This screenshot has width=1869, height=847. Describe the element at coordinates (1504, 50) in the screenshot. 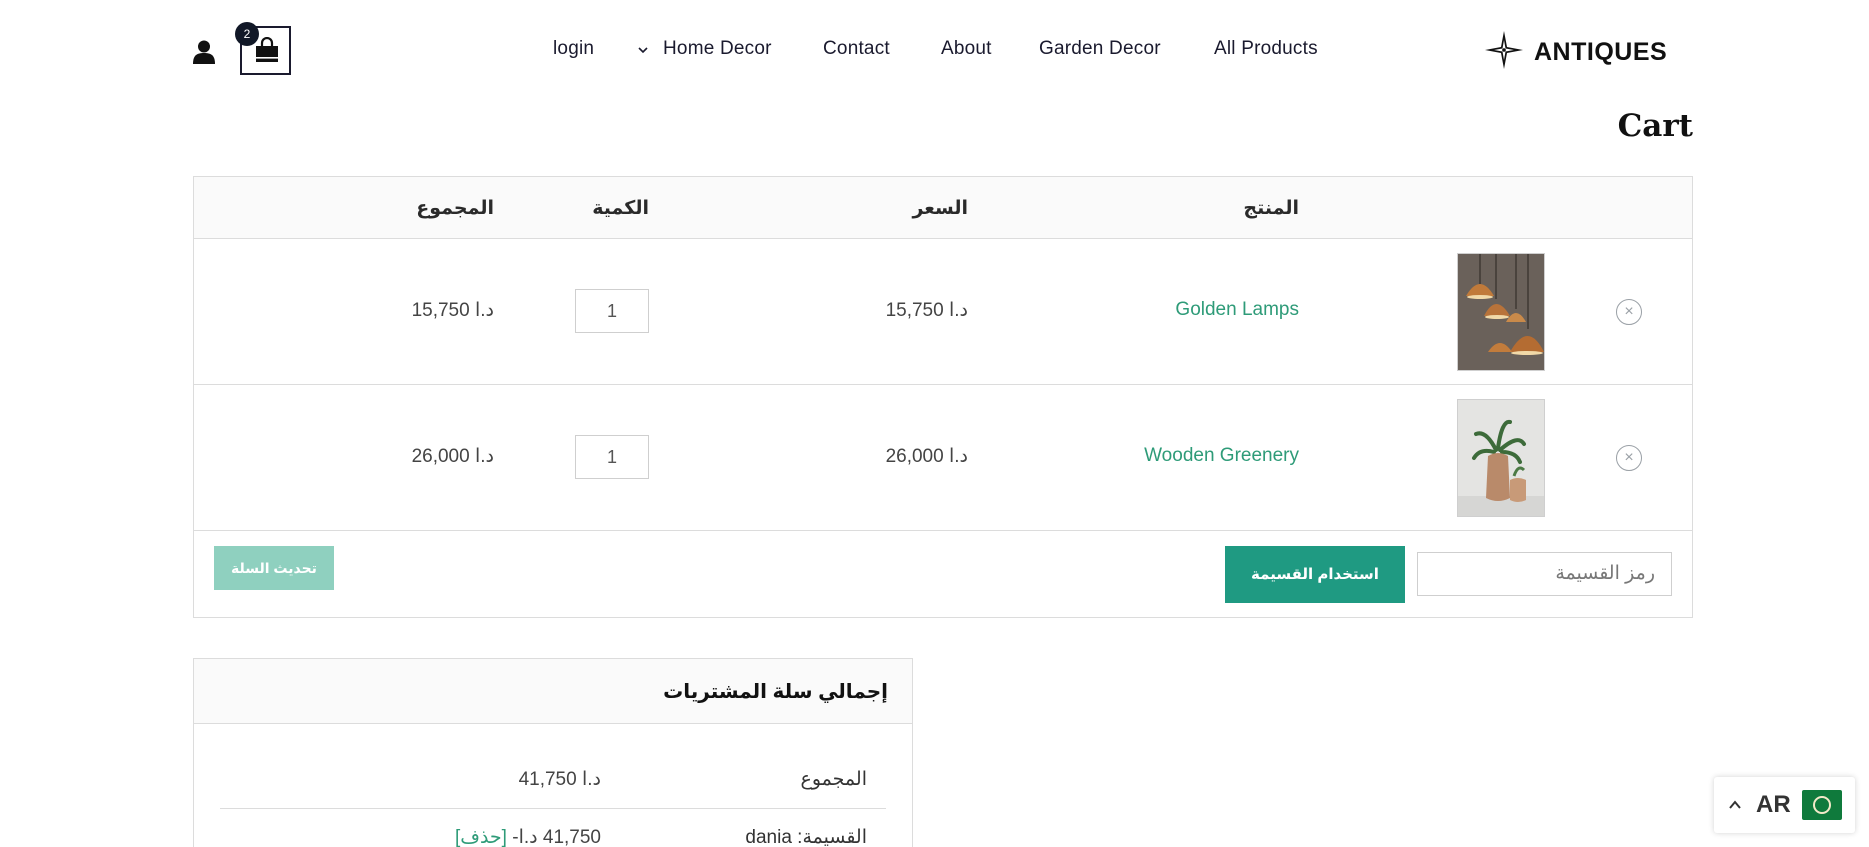

I see `logo-star-icon` at that location.